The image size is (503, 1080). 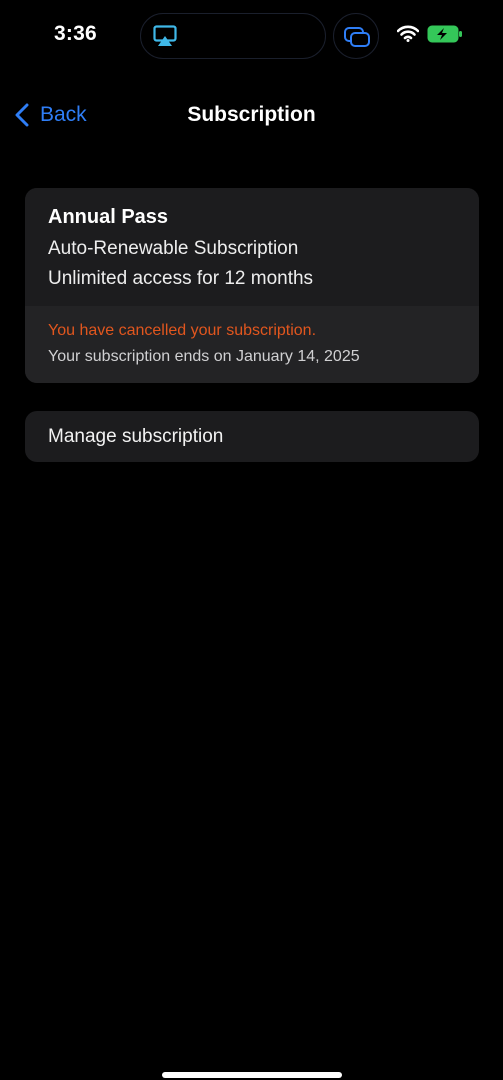 I want to click on manage-subscription-label: Manage subscription, so click(x=136, y=436).